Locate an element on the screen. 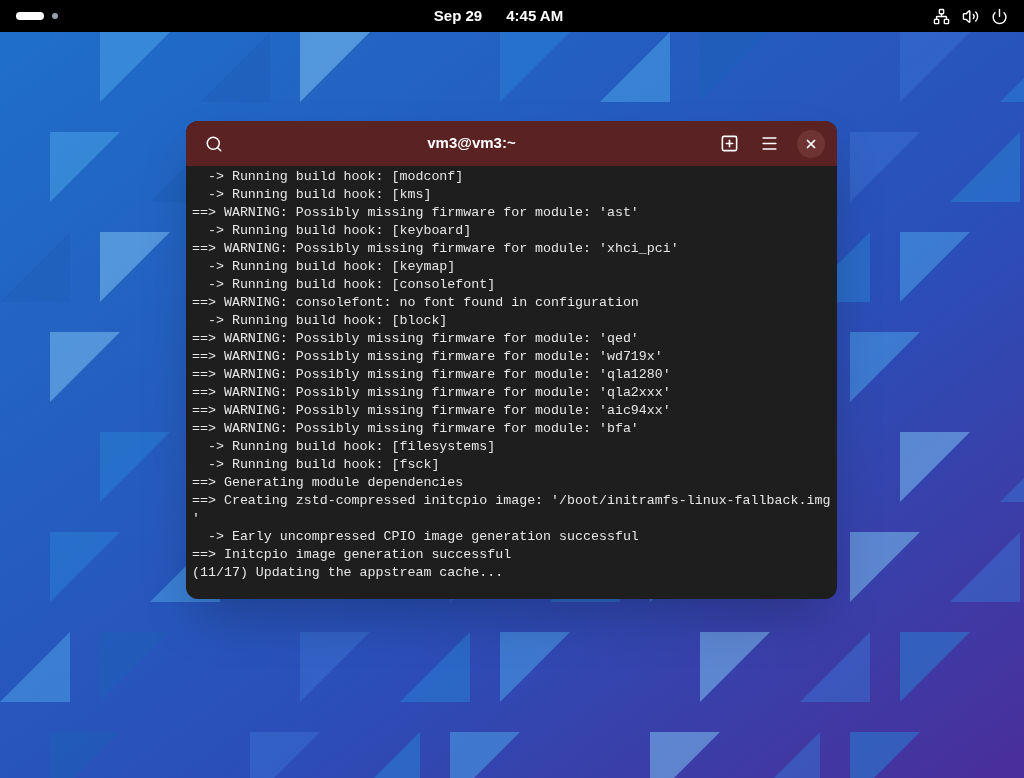 This screenshot has width=1024, height=778. terminal-line: ' is located at coordinates (196, 519).